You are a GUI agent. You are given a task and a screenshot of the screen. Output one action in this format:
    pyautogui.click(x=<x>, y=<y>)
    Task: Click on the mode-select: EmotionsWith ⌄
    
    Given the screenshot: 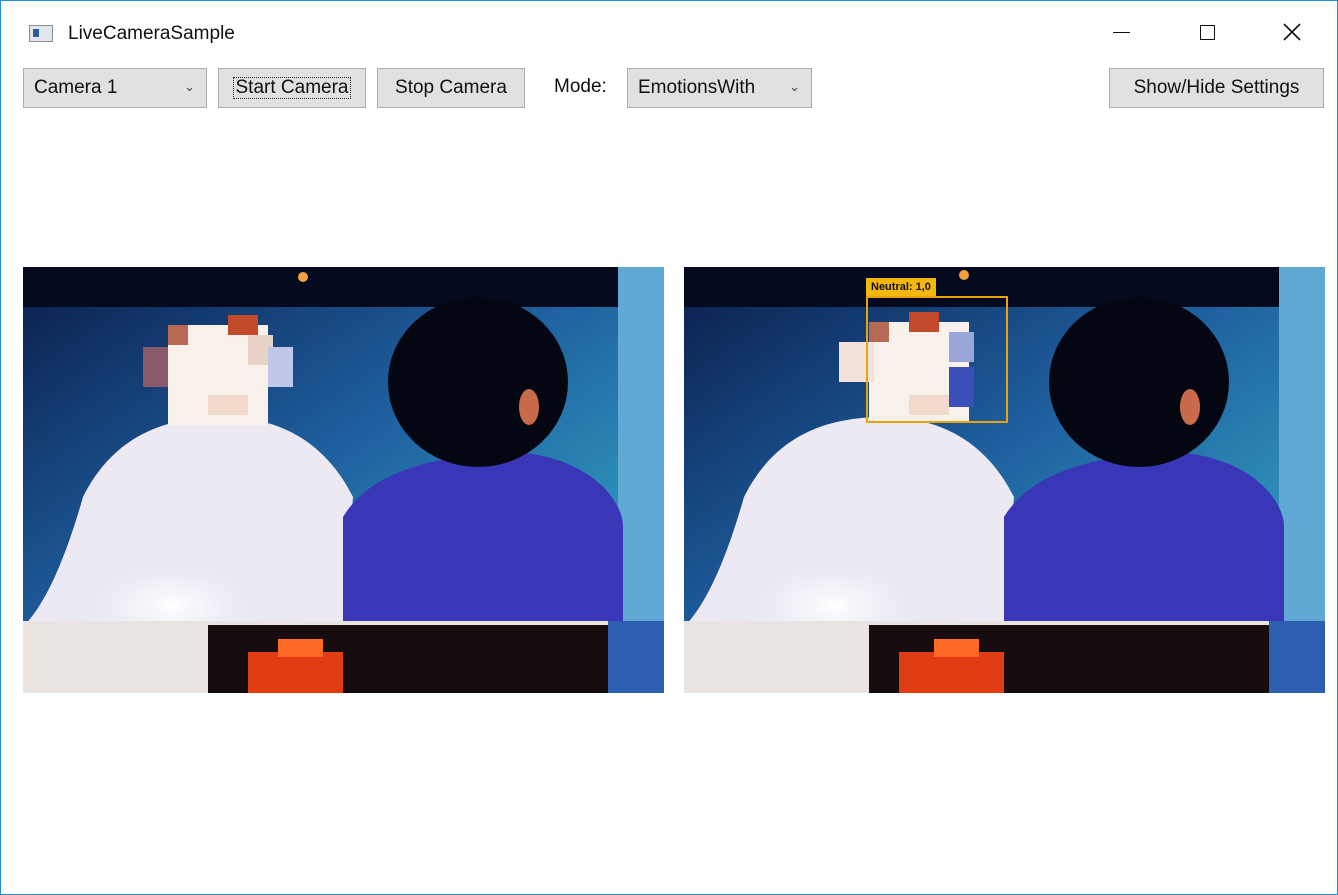 What is the action you would take?
    pyautogui.click(x=719, y=88)
    